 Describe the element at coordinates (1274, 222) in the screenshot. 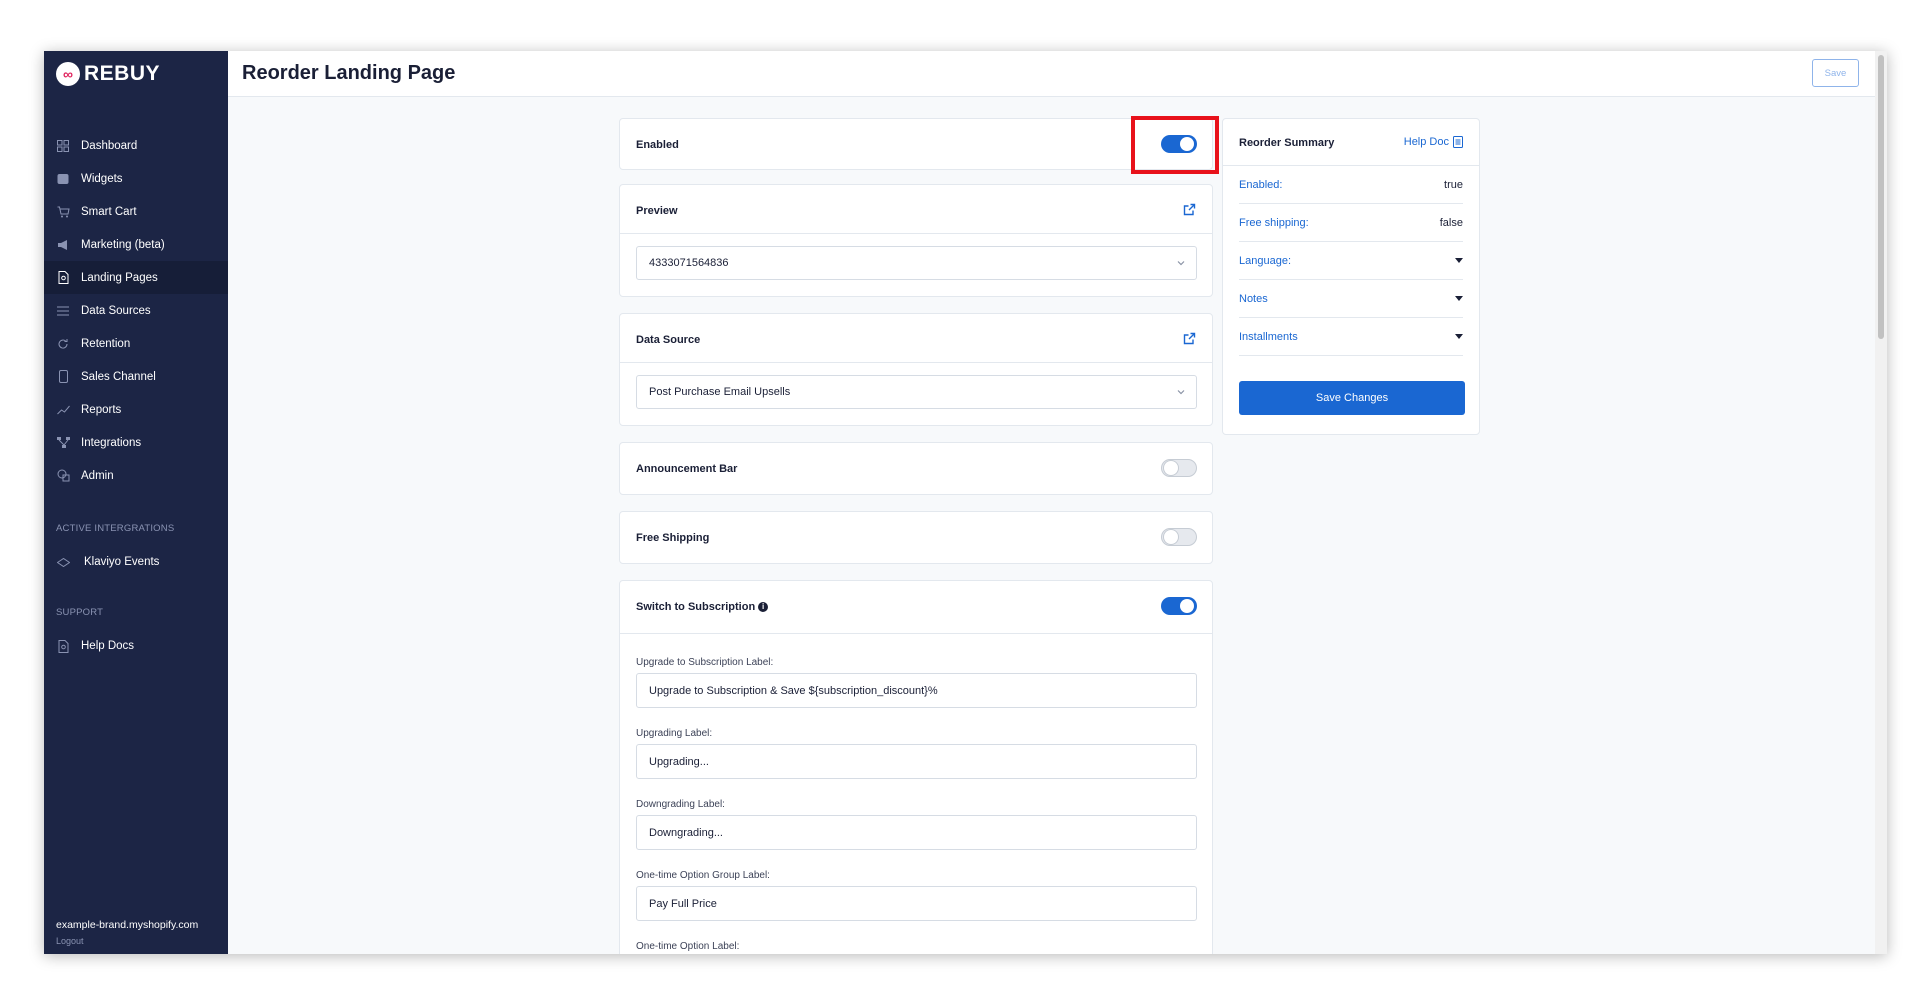

I see `summary-key: Free shipping:` at that location.